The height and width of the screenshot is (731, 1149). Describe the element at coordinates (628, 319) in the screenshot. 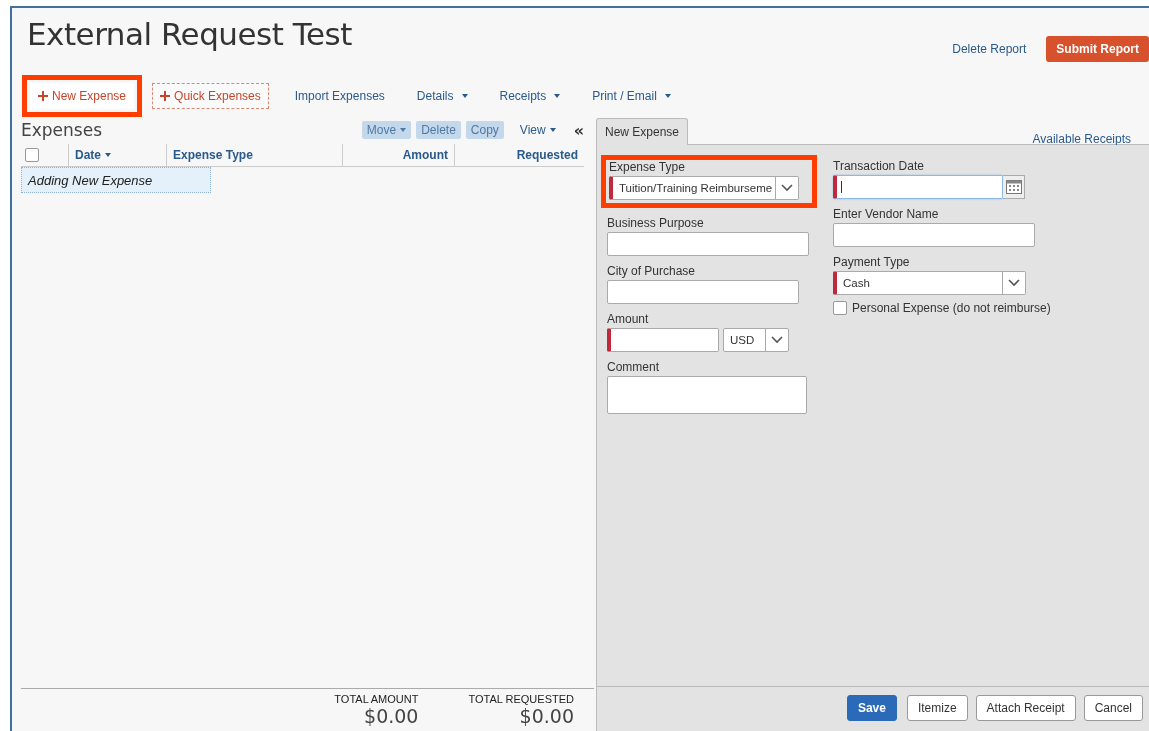

I see `field-label: Amount` at that location.